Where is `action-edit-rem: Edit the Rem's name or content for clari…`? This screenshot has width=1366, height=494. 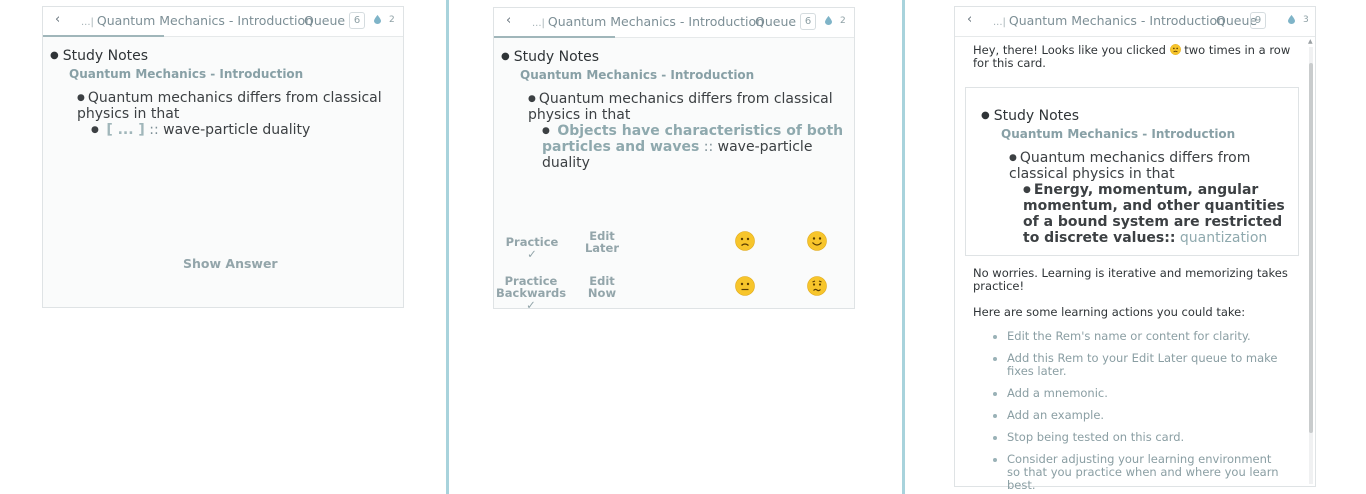
action-edit-rem: Edit the Rem's name or content for clari… is located at coordinates (1139, 336).